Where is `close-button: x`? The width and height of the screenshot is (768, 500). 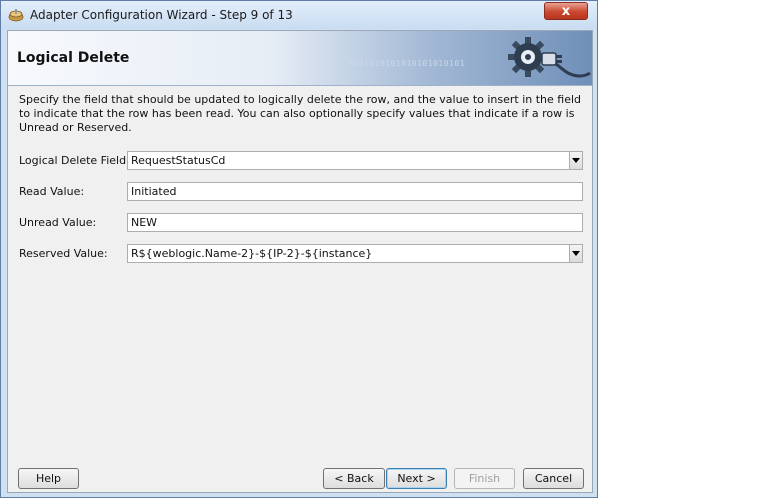
close-button: x is located at coordinates (566, 11).